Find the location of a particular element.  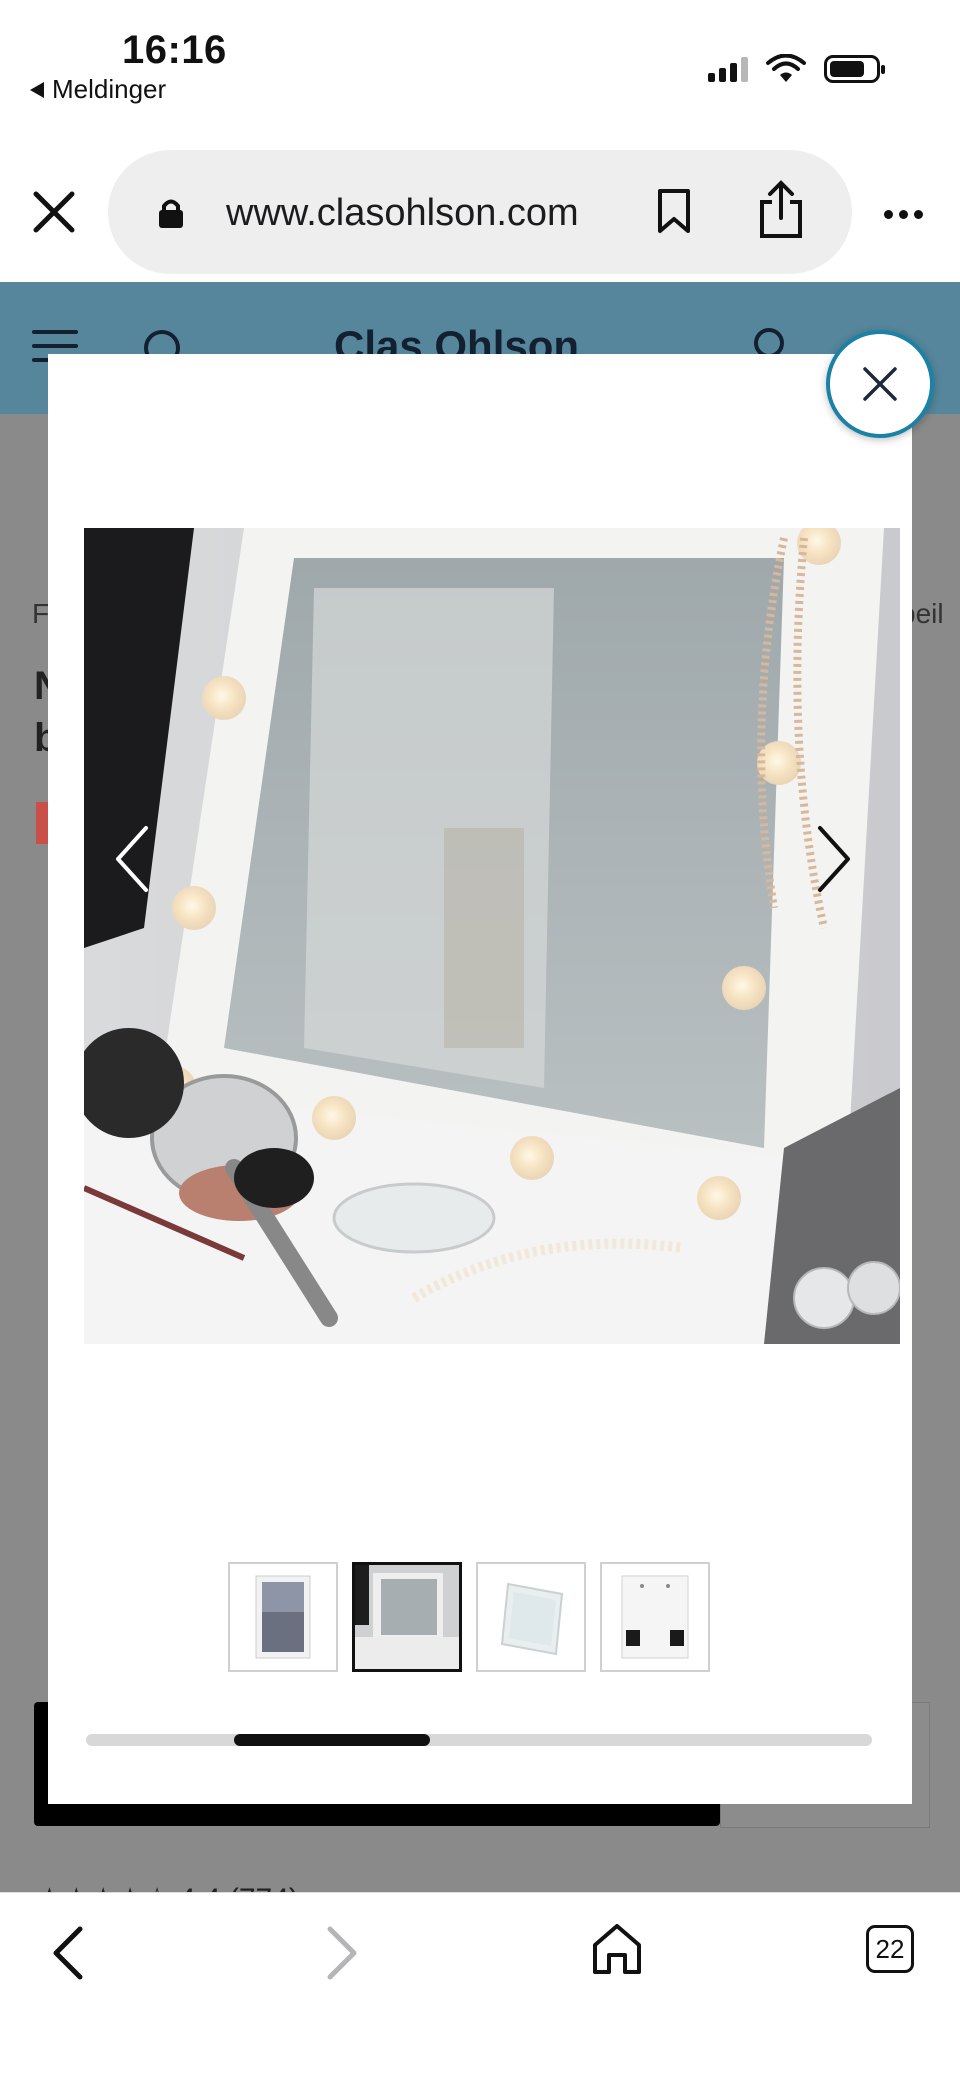

back-to-app-link: Meldinger is located at coordinates (98, 89).